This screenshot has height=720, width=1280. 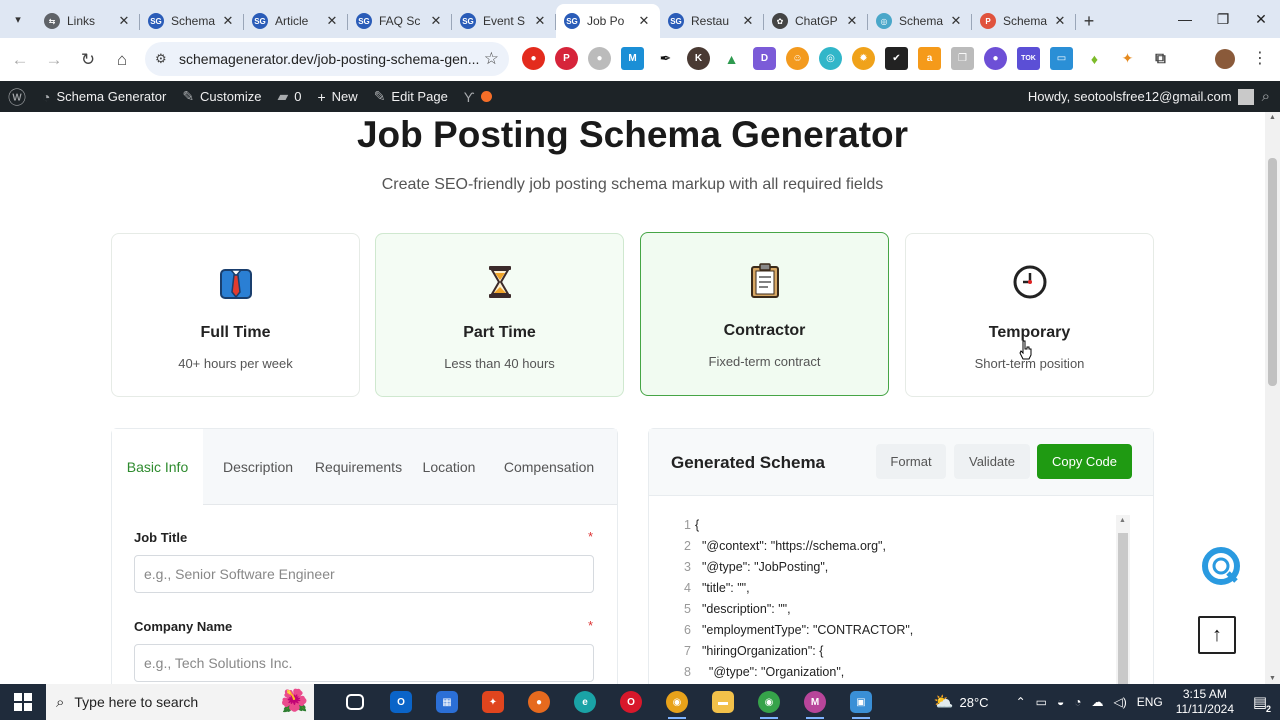 What do you see at coordinates (358, 467) in the screenshot?
I see `tab-requirements: Requirements` at bounding box center [358, 467].